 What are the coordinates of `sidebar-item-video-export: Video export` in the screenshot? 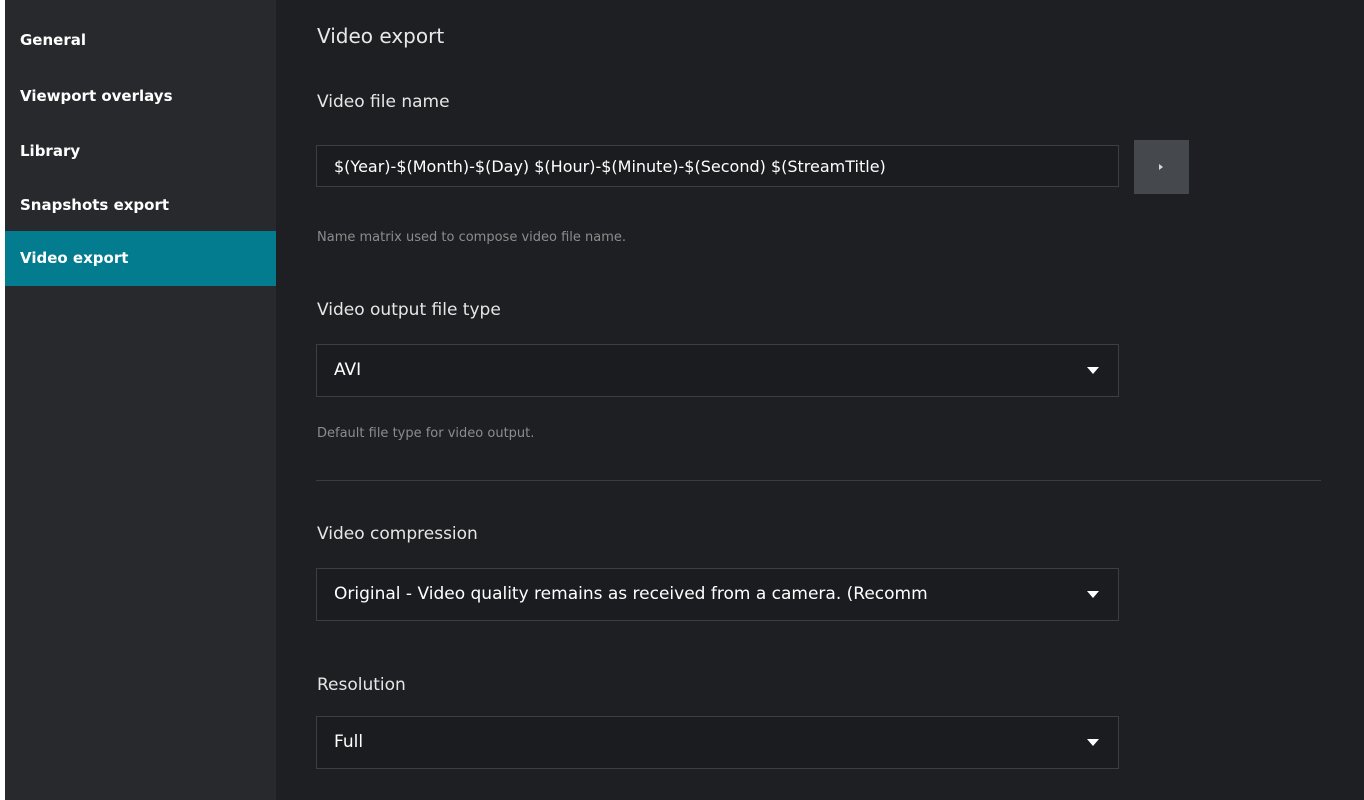 It's located at (140, 258).